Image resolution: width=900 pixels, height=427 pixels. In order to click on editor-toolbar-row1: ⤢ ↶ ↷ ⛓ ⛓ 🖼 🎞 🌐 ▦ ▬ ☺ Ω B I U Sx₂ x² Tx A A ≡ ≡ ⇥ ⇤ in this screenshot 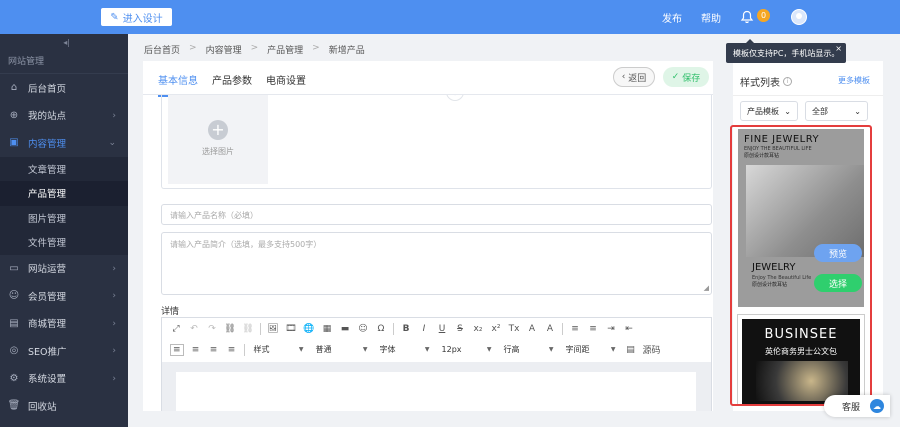, I will do `click(436, 328)`.